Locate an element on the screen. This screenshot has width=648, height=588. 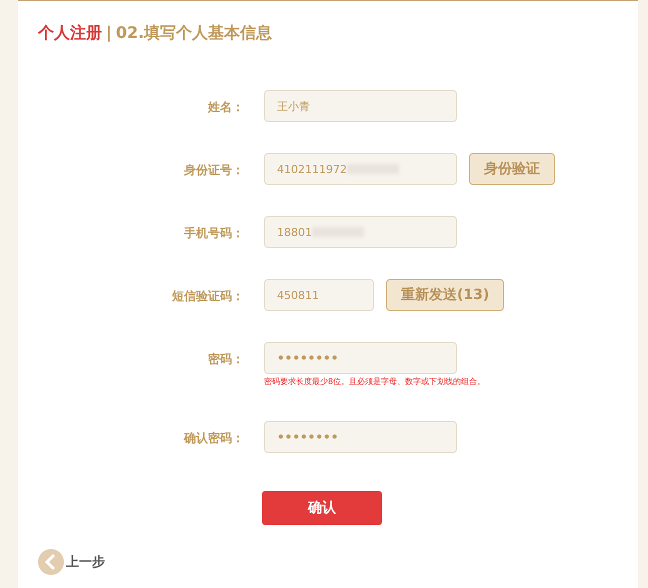
input-field: 4102111972 is located at coordinates (360, 169).